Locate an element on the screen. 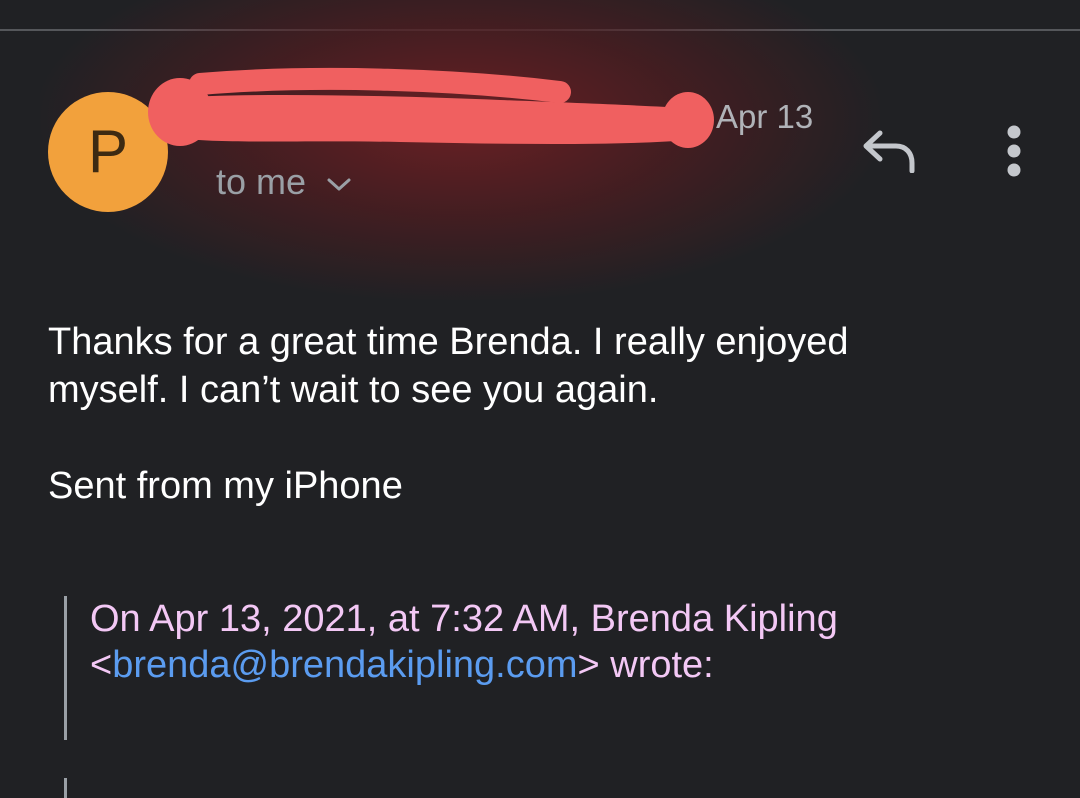  quote-open-bracket: < is located at coordinates (101, 665).